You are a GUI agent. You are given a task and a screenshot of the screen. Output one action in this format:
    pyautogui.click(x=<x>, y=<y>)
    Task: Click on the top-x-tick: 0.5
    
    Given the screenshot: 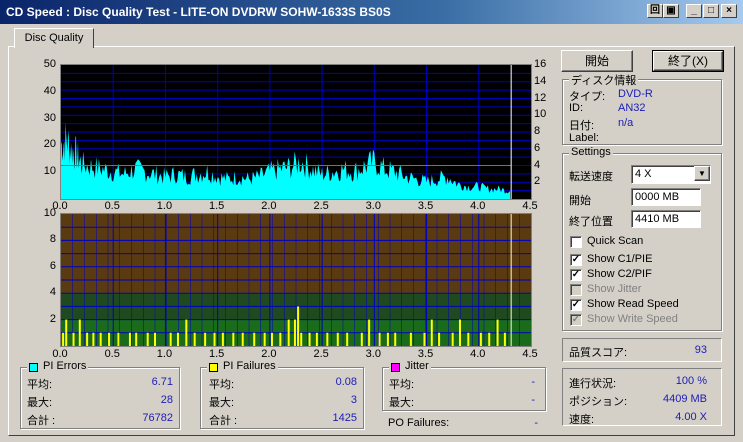 What is the action you would take?
    pyautogui.click(x=112, y=206)
    